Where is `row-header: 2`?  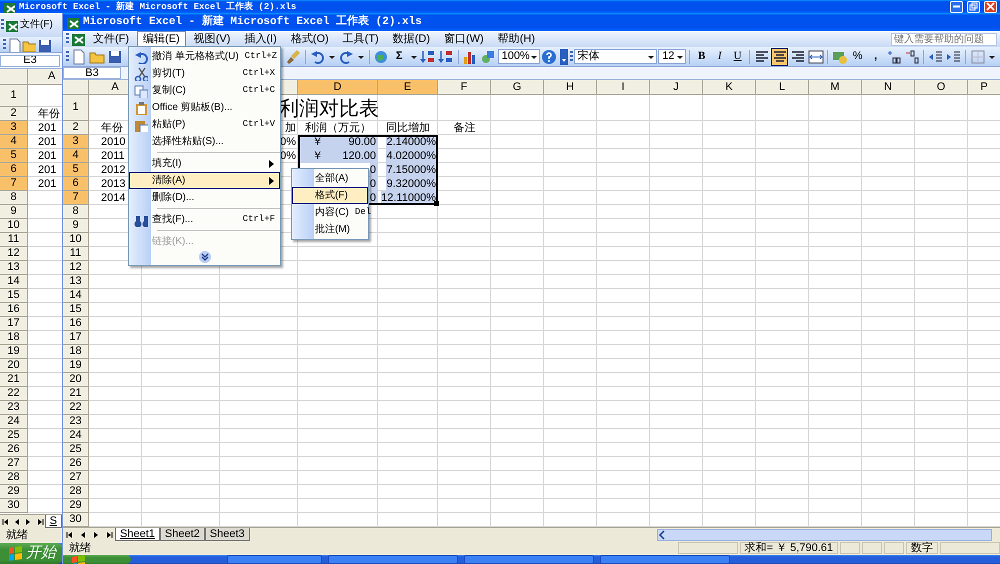 row-header: 2 is located at coordinates (76, 128).